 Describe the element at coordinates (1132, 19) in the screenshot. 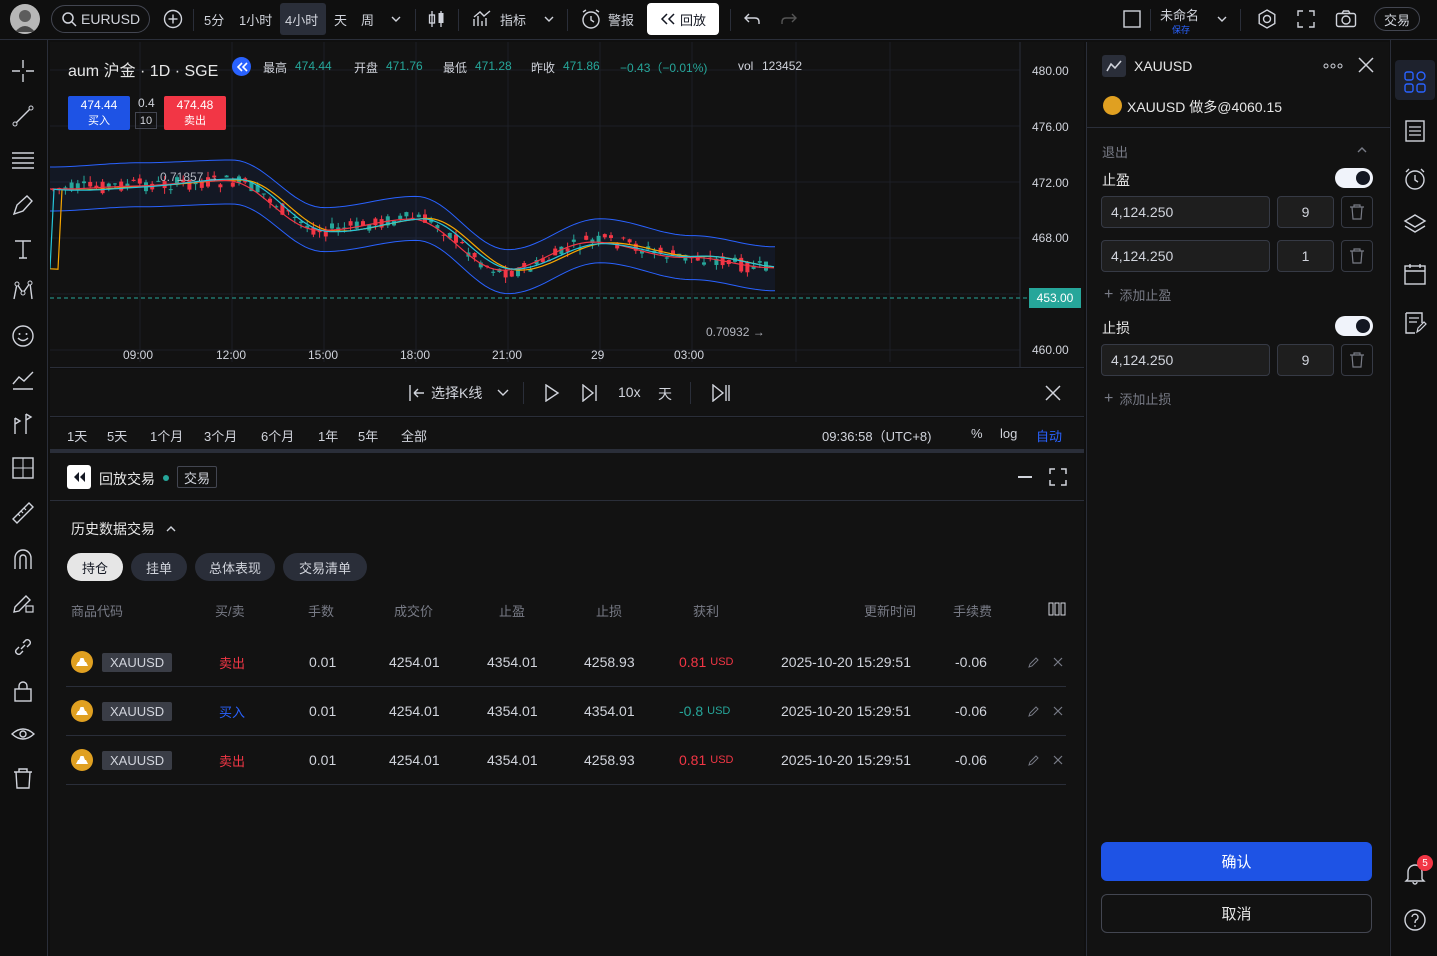

I see `fullscreen-toggle` at that location.